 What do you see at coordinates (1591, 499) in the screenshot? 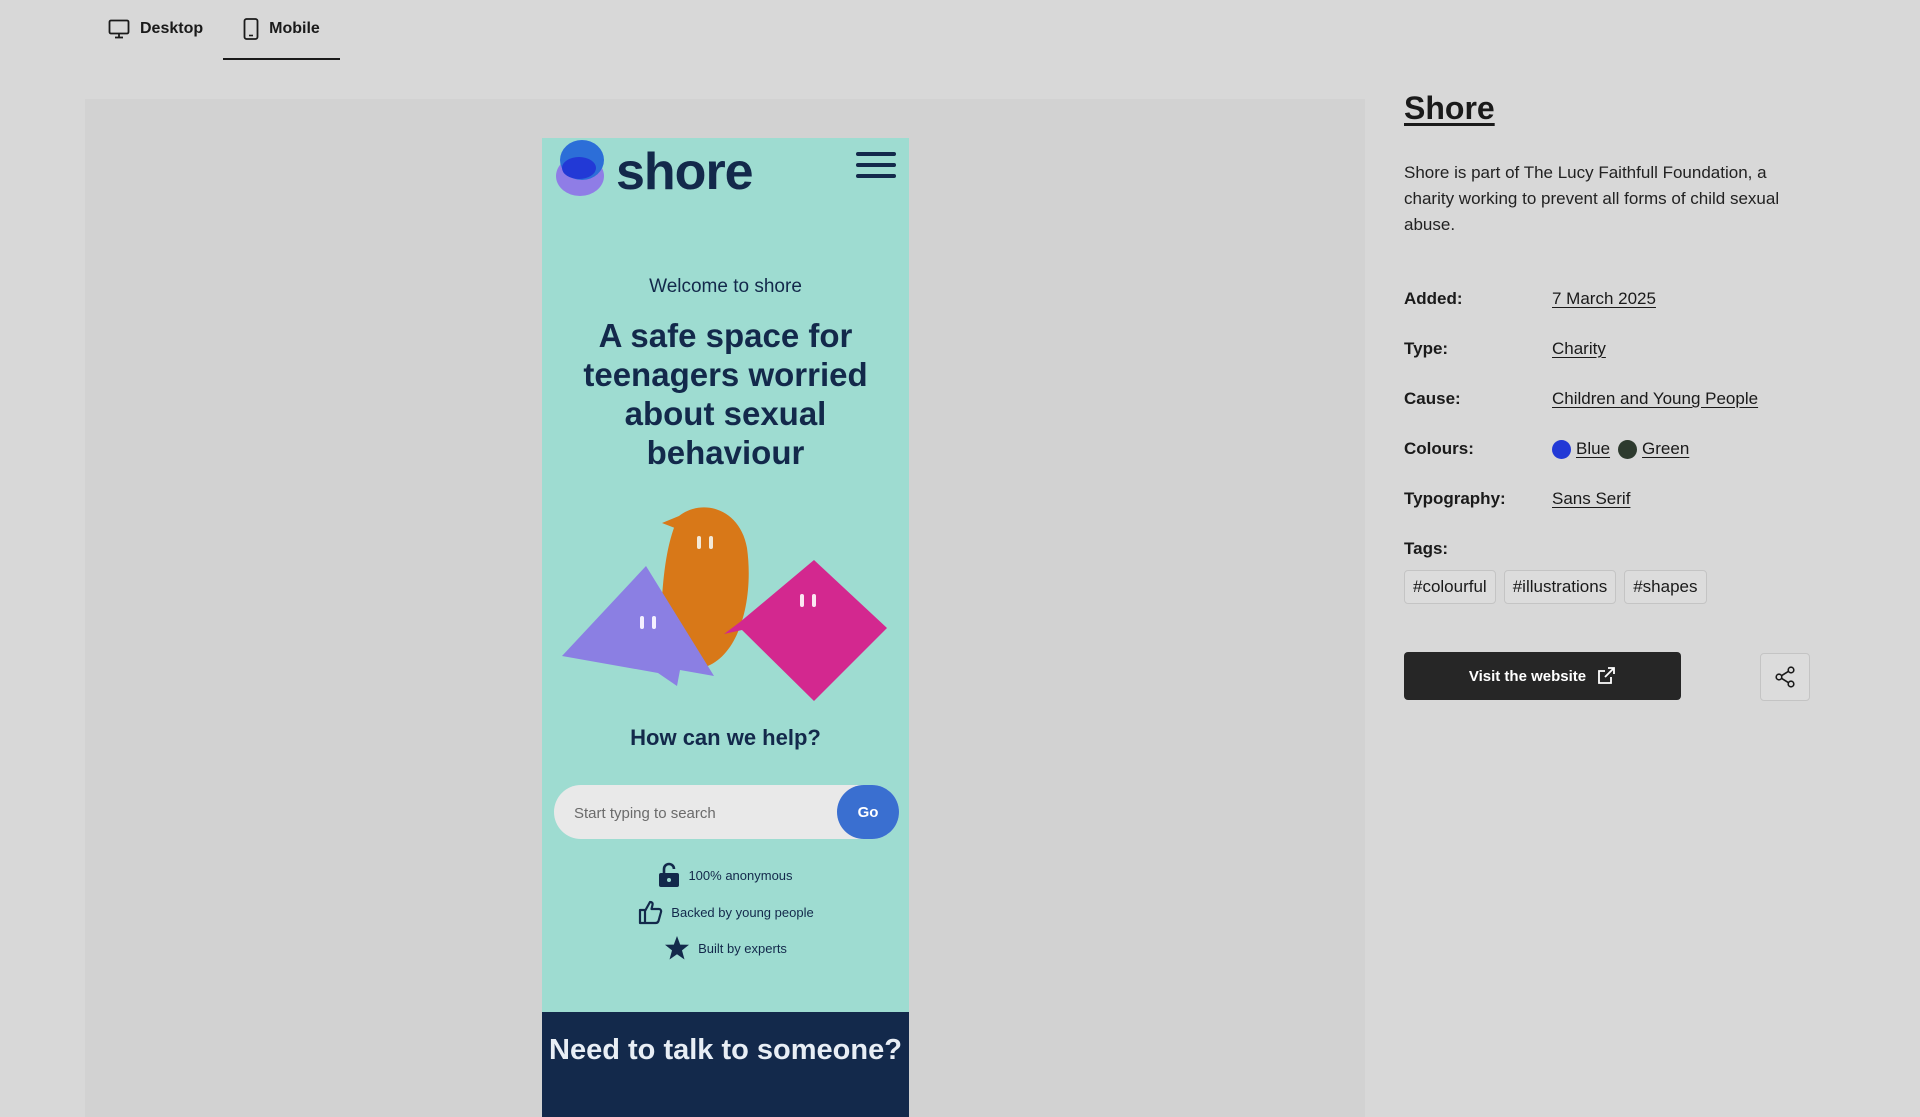
I see `typography-link: Sans Serif` at bounding box center [1591, 499].